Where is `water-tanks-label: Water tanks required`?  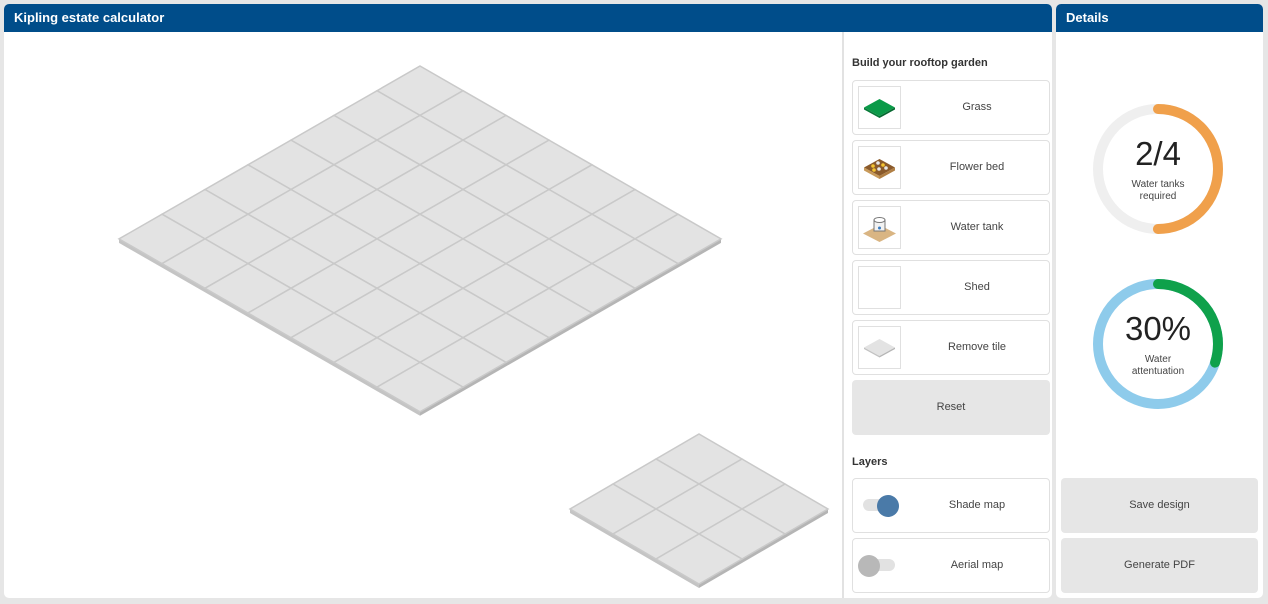 water-tanks-label: Water tanks required is located at coordinates (1158, 191).